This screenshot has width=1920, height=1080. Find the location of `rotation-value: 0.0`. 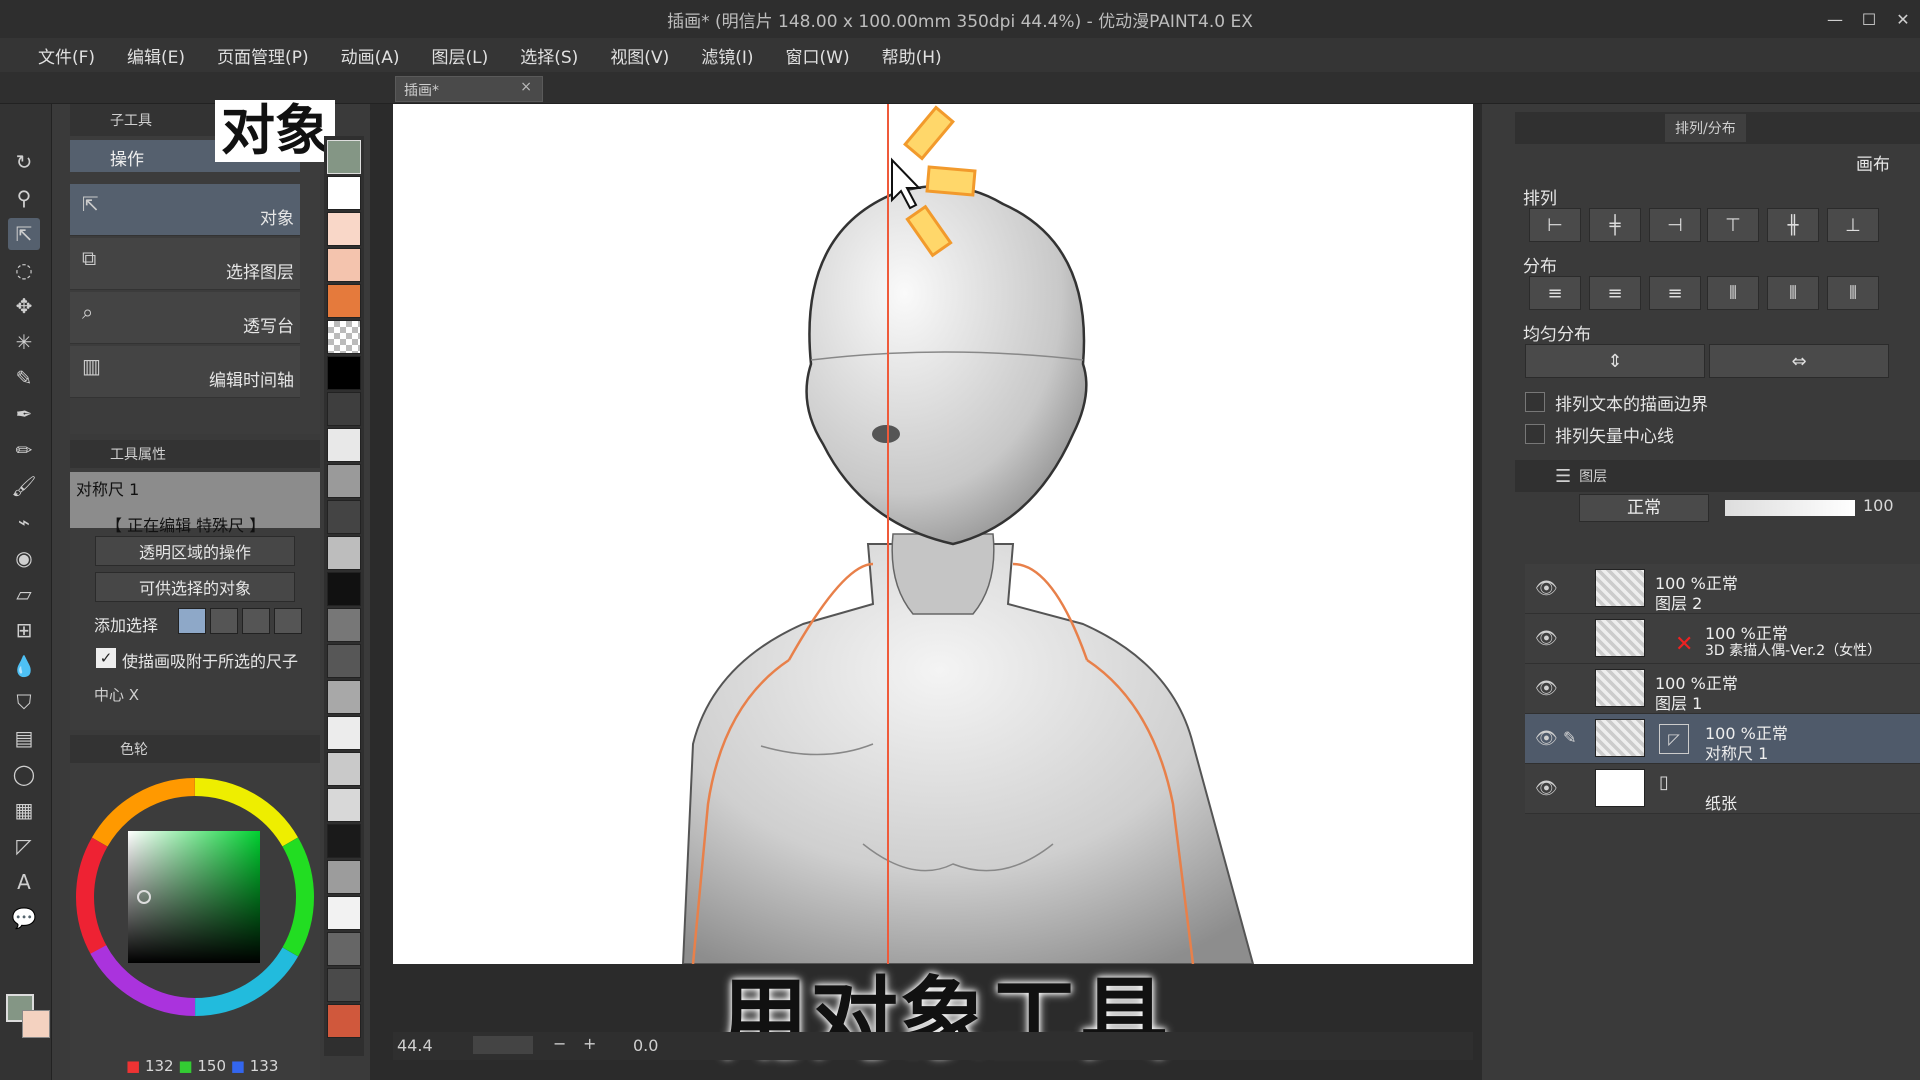

rotation-value: 0.0 is located at coordinates (645, 1045).